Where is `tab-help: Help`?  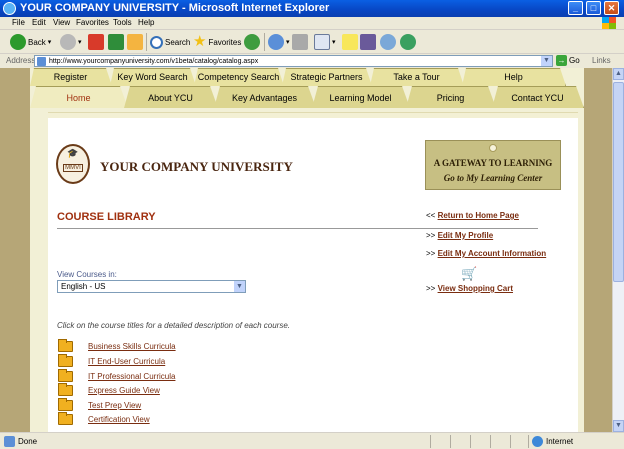 tab-help: Help is located at coordinates (514, 77).